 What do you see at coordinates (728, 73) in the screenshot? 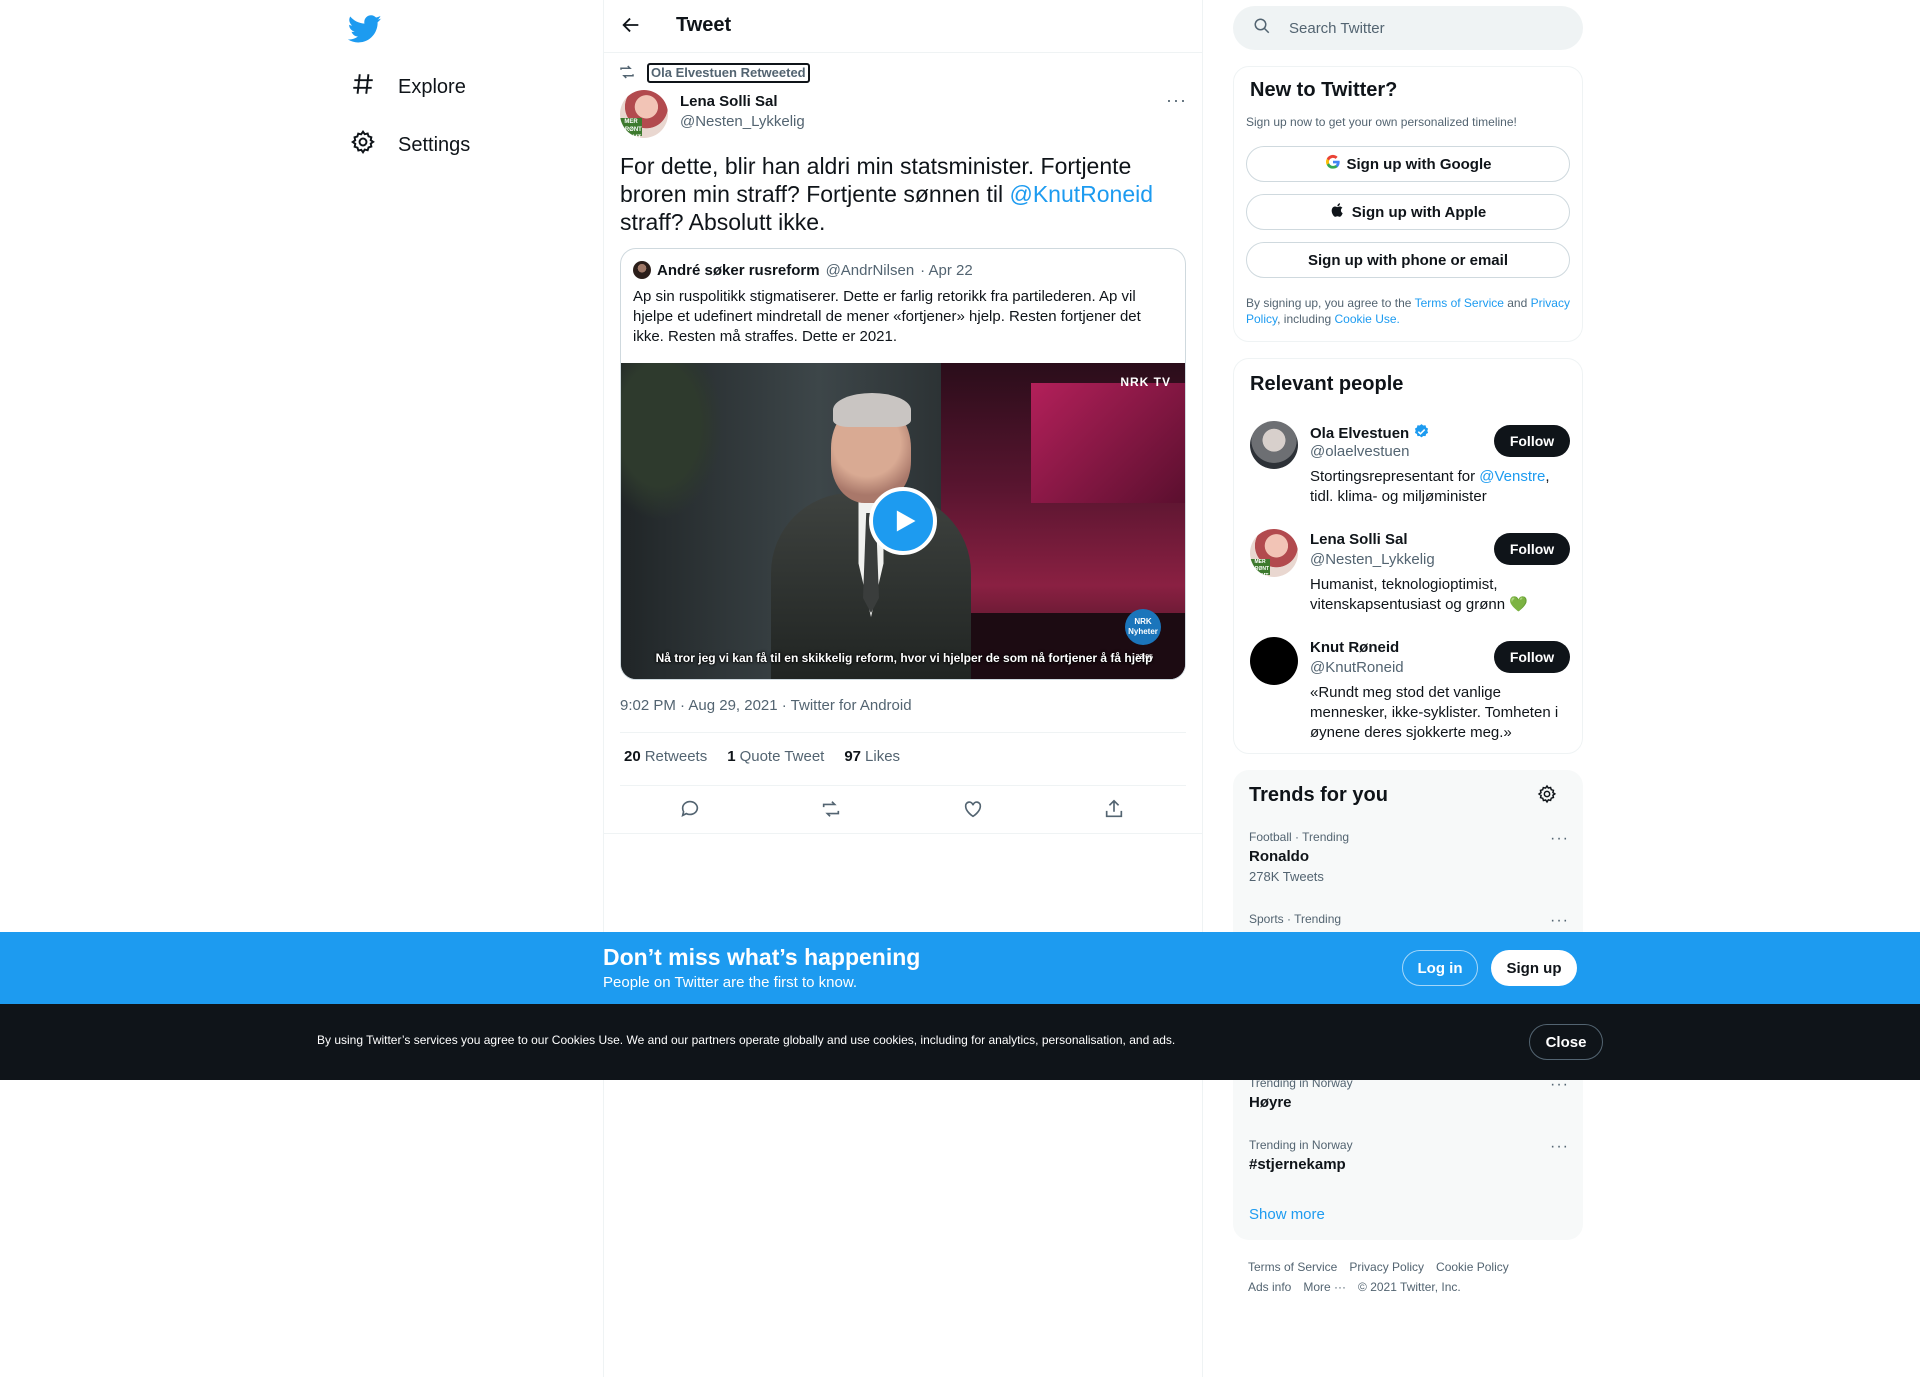
I see `retweeted-by-link: Ola Elvestuen Retweeted` at bounding box center [728, 73].